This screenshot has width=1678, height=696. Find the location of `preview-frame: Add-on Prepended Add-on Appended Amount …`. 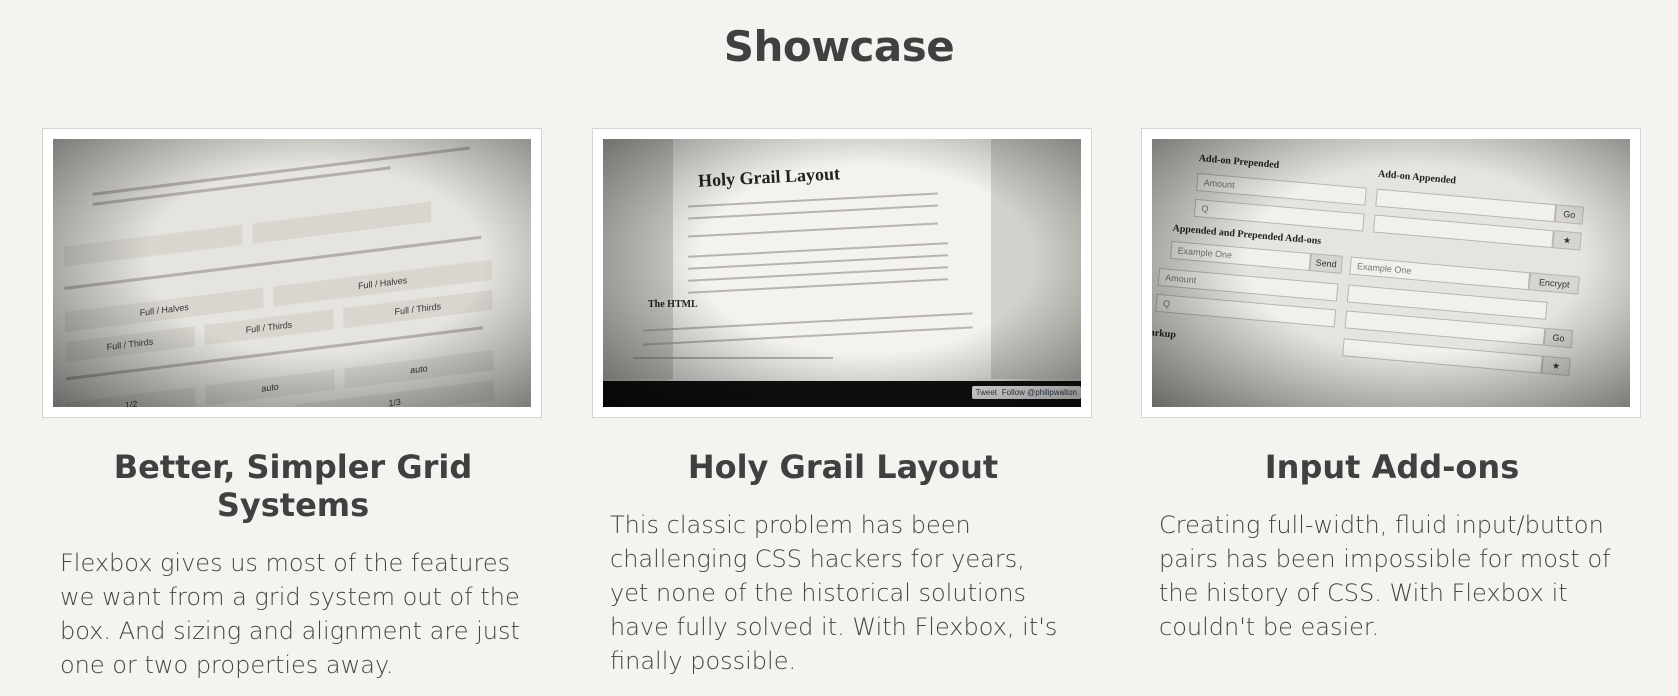

preview-frame: Add-on Prepended Add-on Appended Amount … is located at coordinates (1391, 273).